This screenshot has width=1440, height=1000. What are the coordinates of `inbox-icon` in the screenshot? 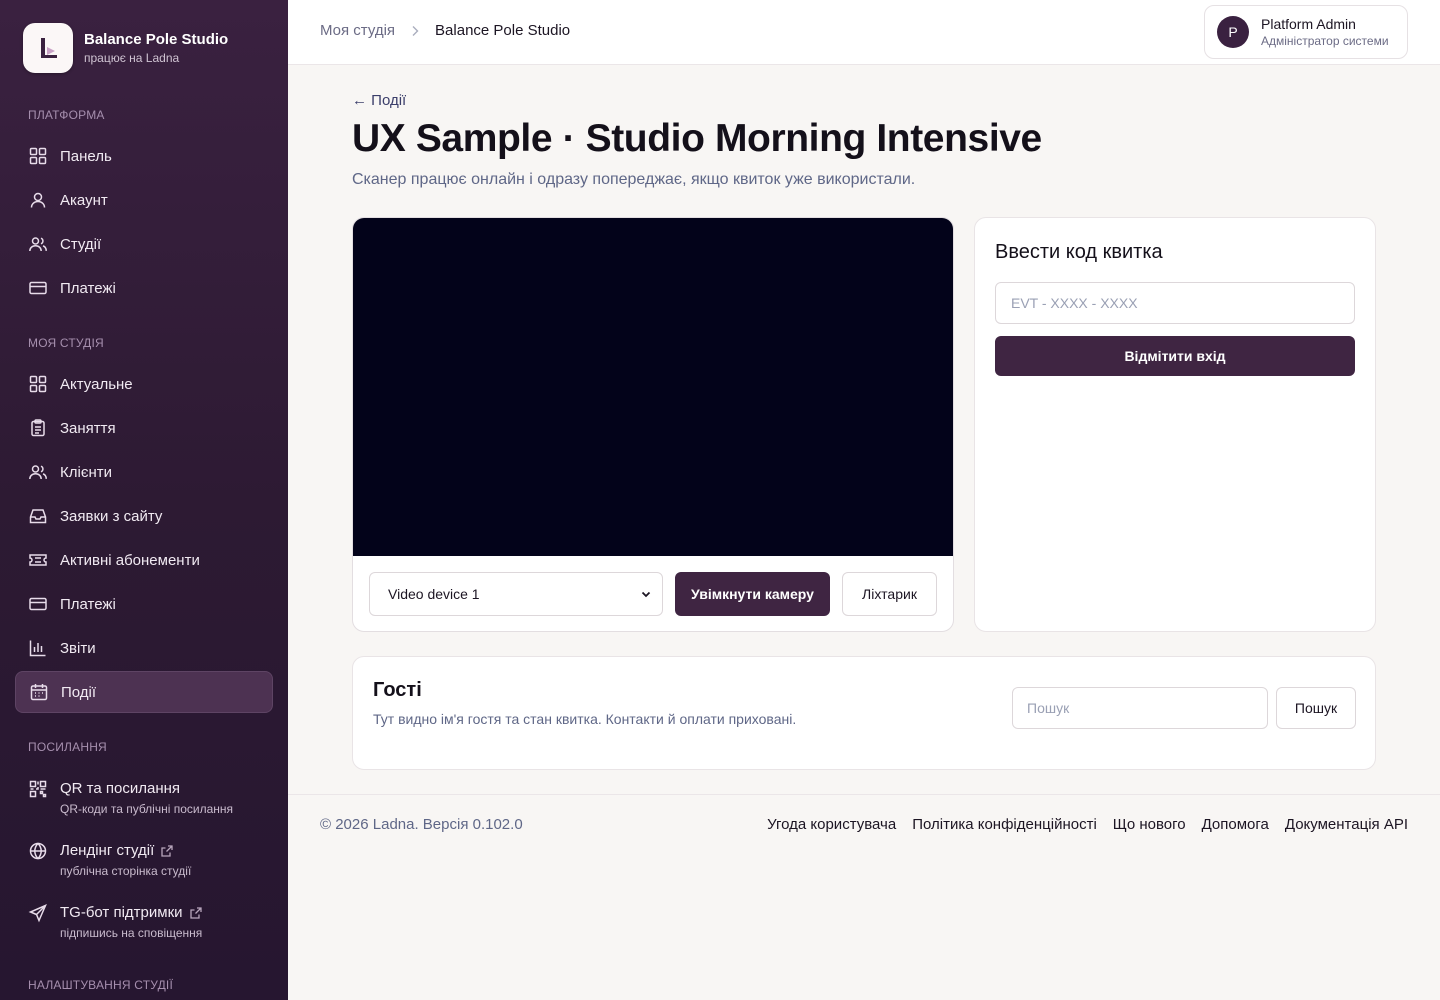 It's located at (38, 516).